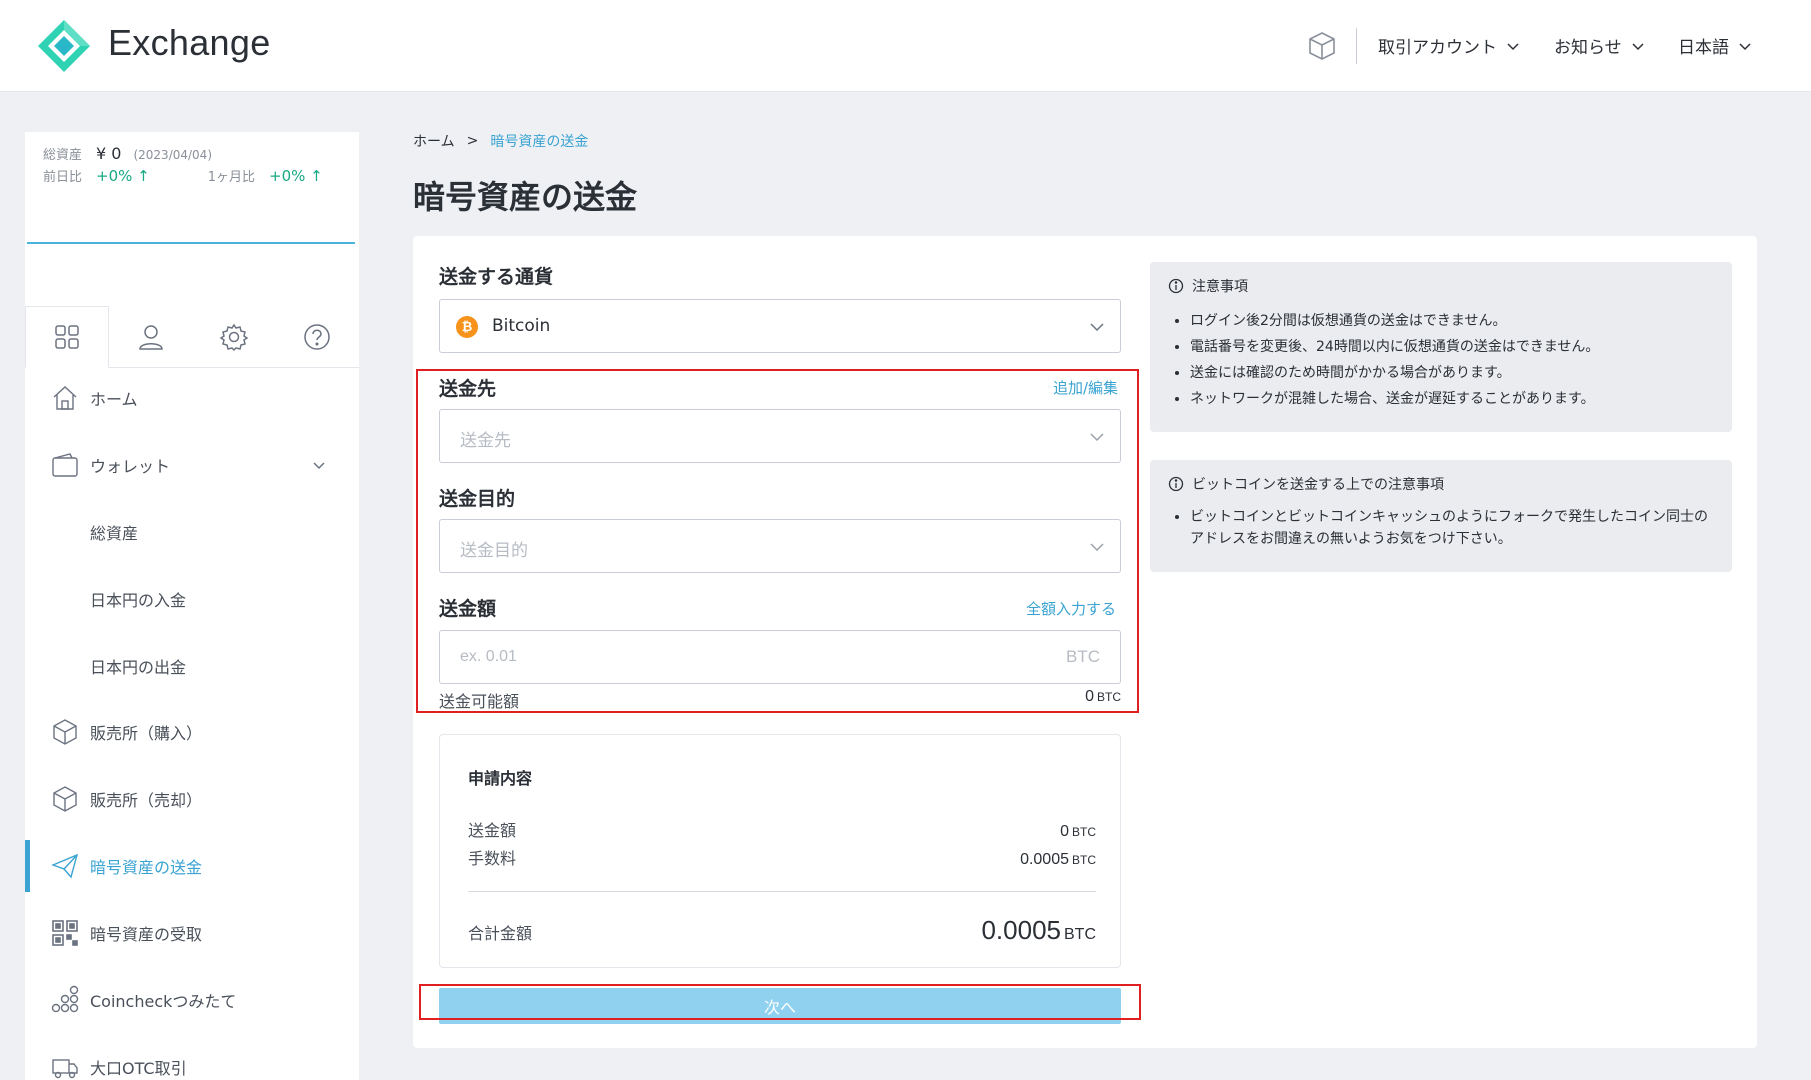  What do you see at coordinates (1448, 45) in the screenshot?
I see `trading-account-menu: 取引アカウント` at bounding box center [1448, 45].